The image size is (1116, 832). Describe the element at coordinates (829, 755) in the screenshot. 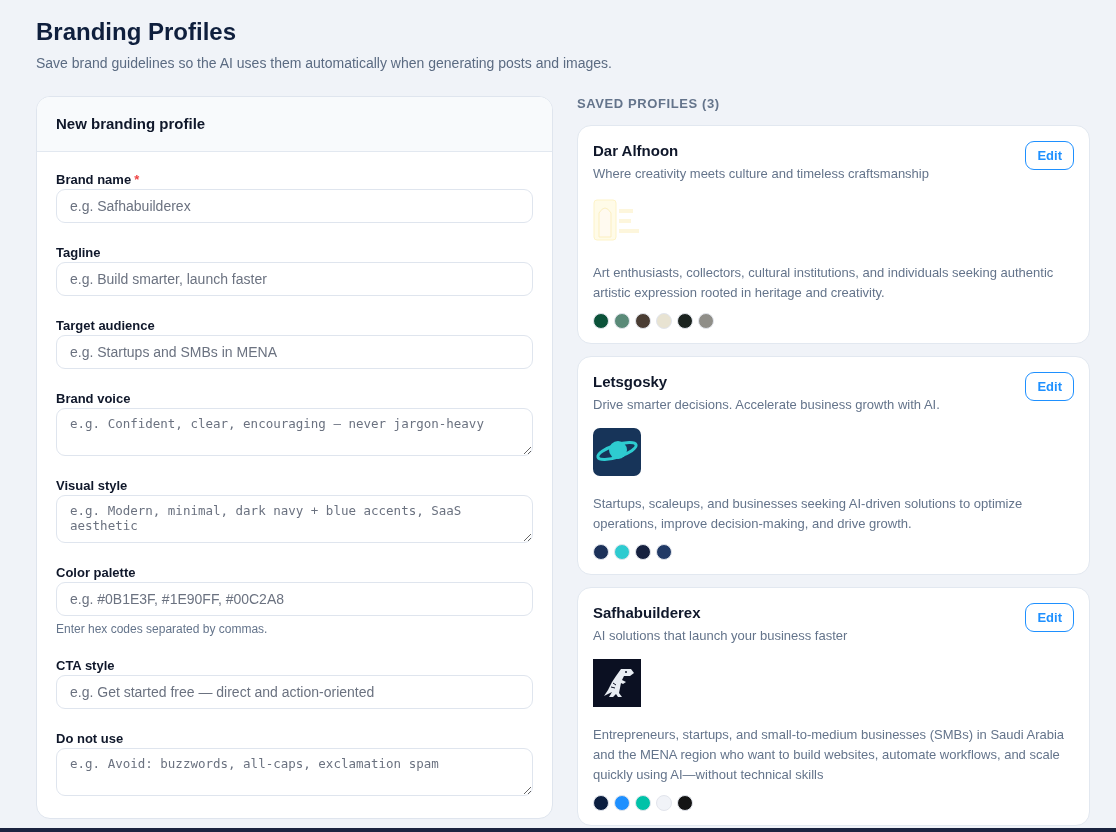

I see `profile-audience: Entrepreneurs, startups, and small-to-medium businesses (SMBs) in Saudi Arabia and the MENA region who want to build websites, automate workflows, and scale quickly using AI—without technical skills` at that location.